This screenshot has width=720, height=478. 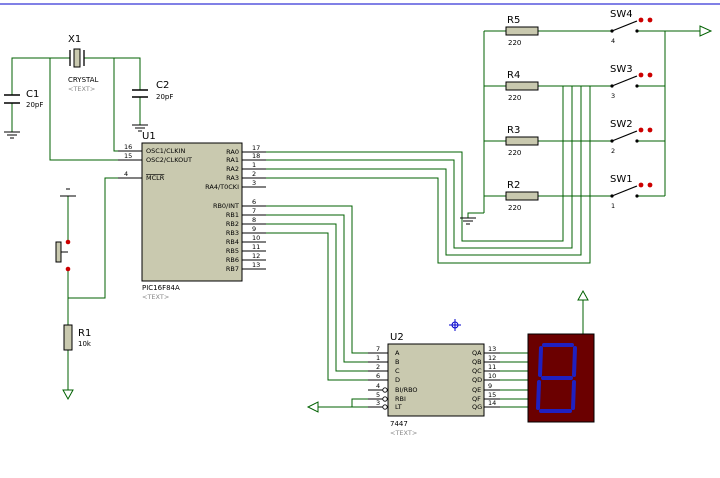 What do you see at coordinates (232, 160) in the screenshot?
I see `mcu-pin-label: RA1` at bounding box center [232, 160].